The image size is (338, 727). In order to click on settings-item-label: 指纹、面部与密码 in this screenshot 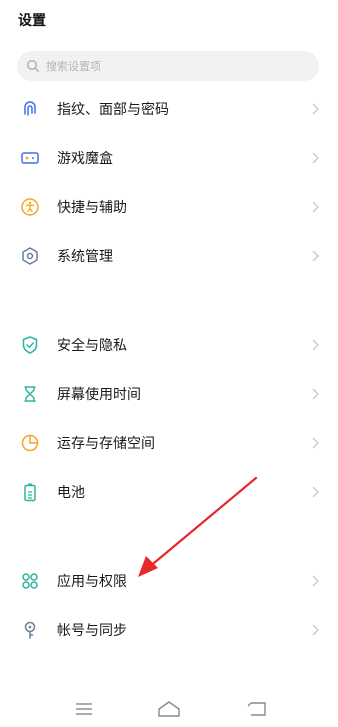, I will do `click(113, 110)`.